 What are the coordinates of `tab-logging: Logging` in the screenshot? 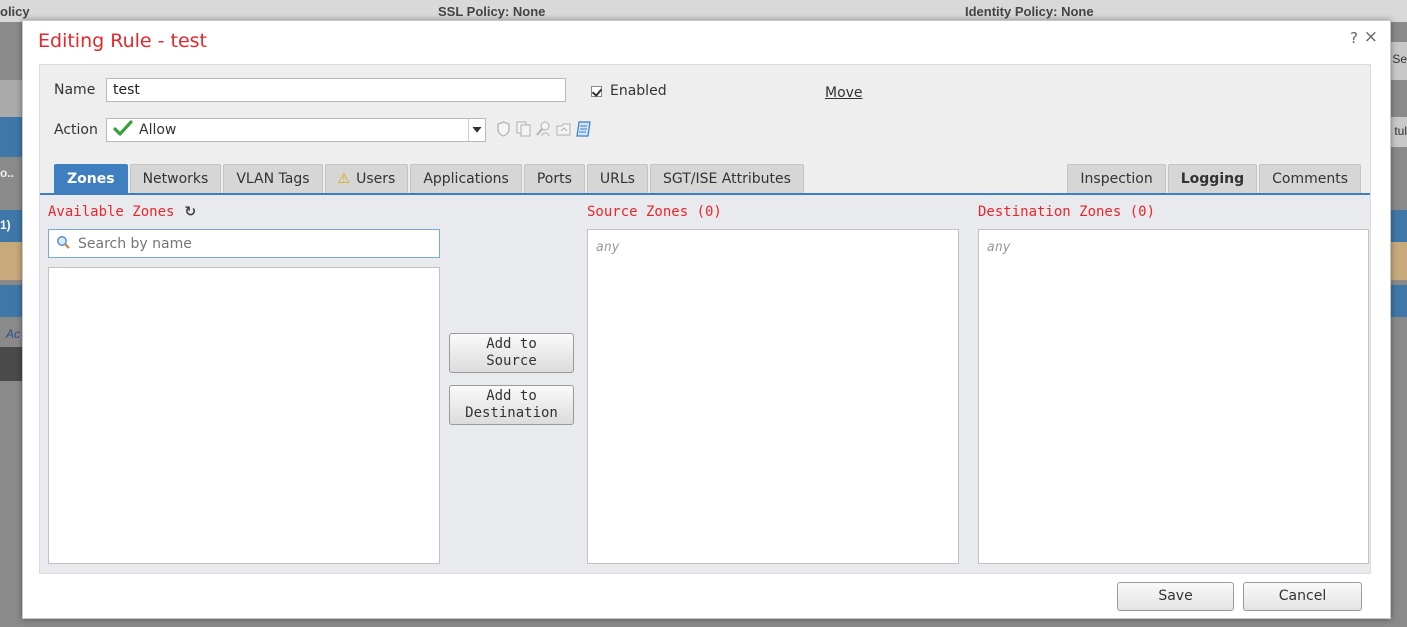 It's located at (1212, 178).